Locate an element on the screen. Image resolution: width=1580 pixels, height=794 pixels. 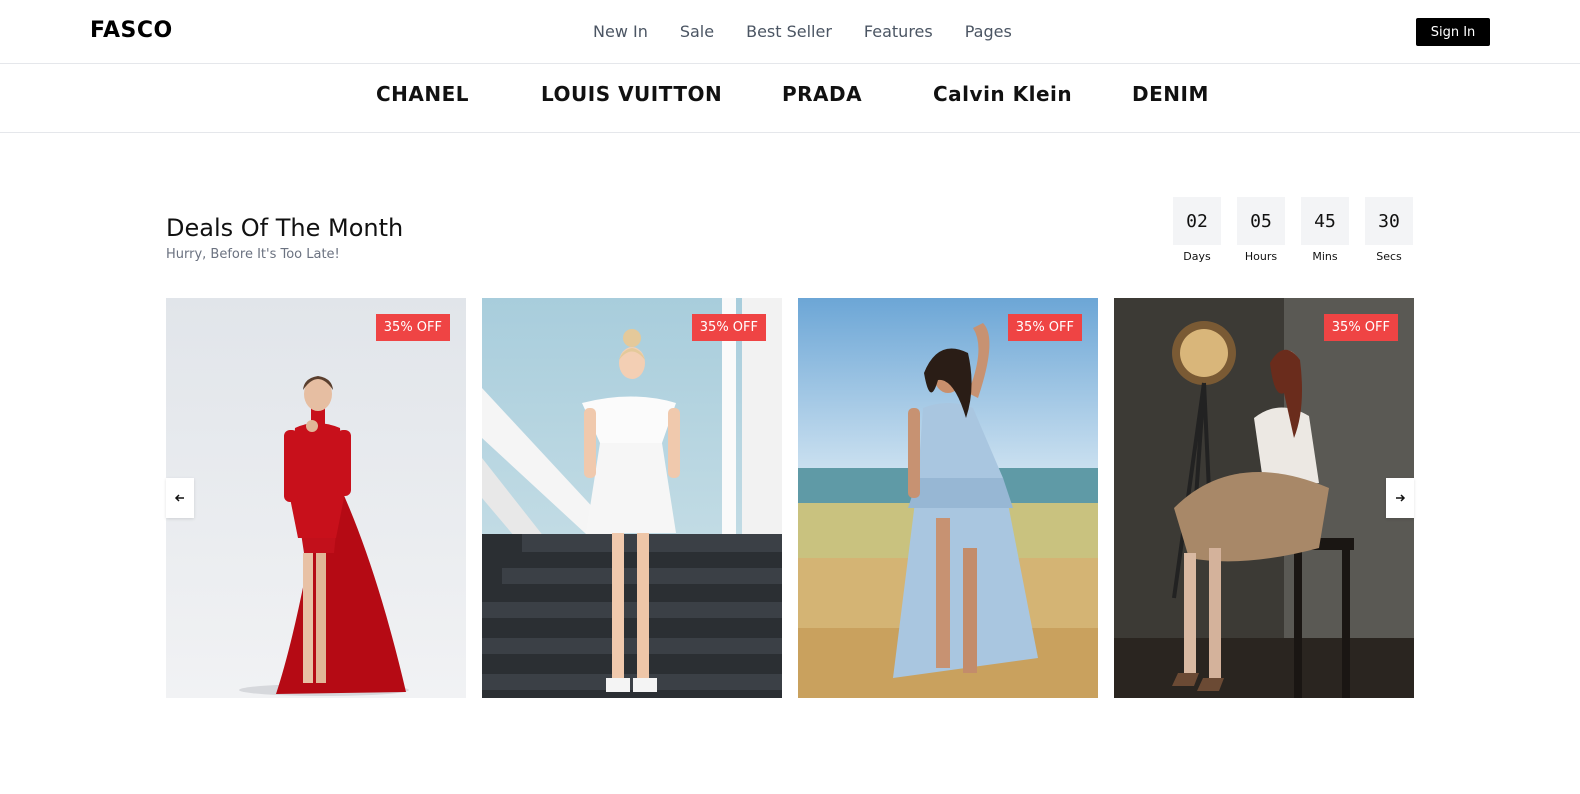
product-image-pleated-skirt is located at coordinates (1264, 498).